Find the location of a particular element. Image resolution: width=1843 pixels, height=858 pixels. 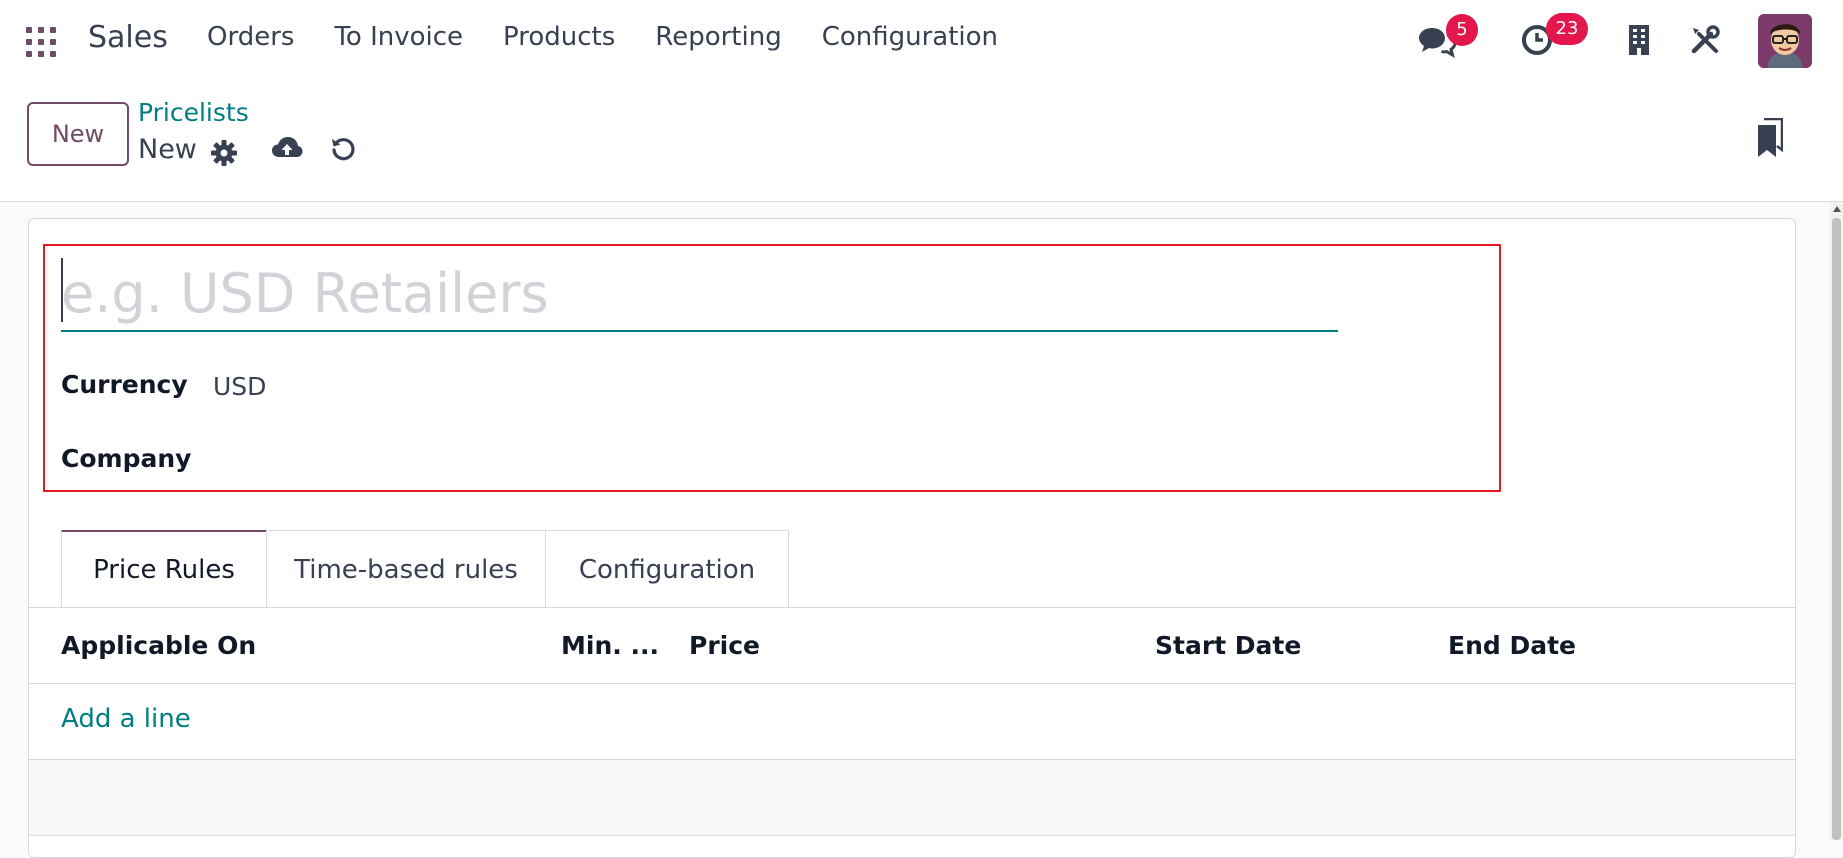

table-header-divider is located at coordinates (912, 683).